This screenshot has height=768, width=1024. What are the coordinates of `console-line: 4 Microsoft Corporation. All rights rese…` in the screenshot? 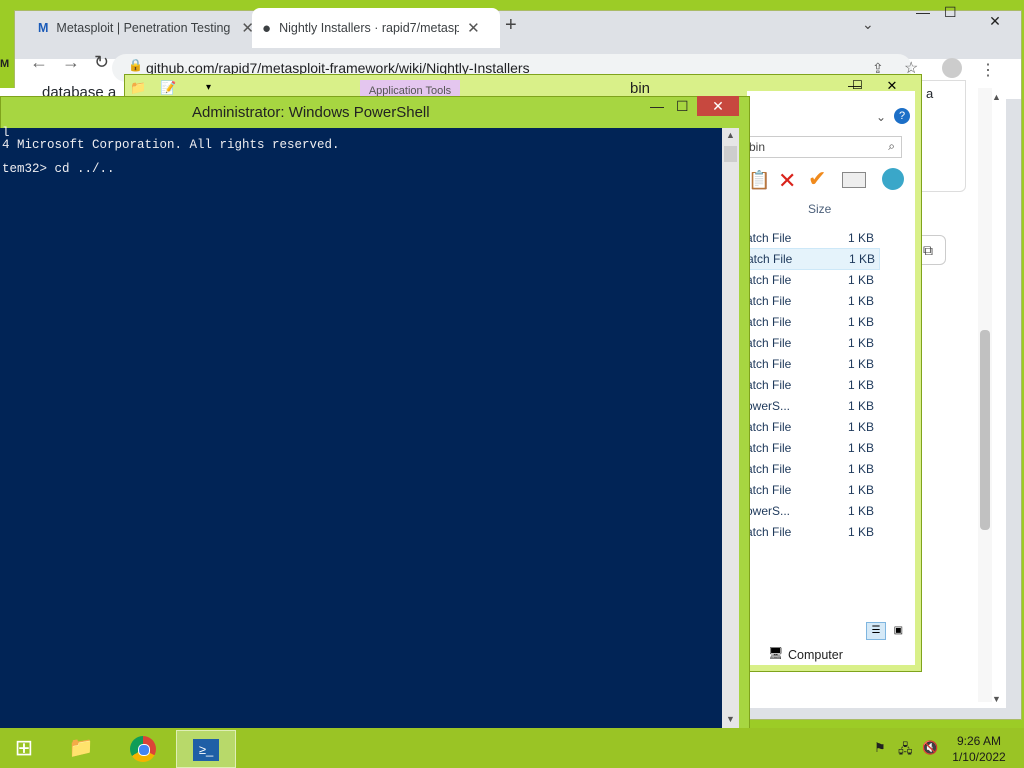 It's located at (171, 145).